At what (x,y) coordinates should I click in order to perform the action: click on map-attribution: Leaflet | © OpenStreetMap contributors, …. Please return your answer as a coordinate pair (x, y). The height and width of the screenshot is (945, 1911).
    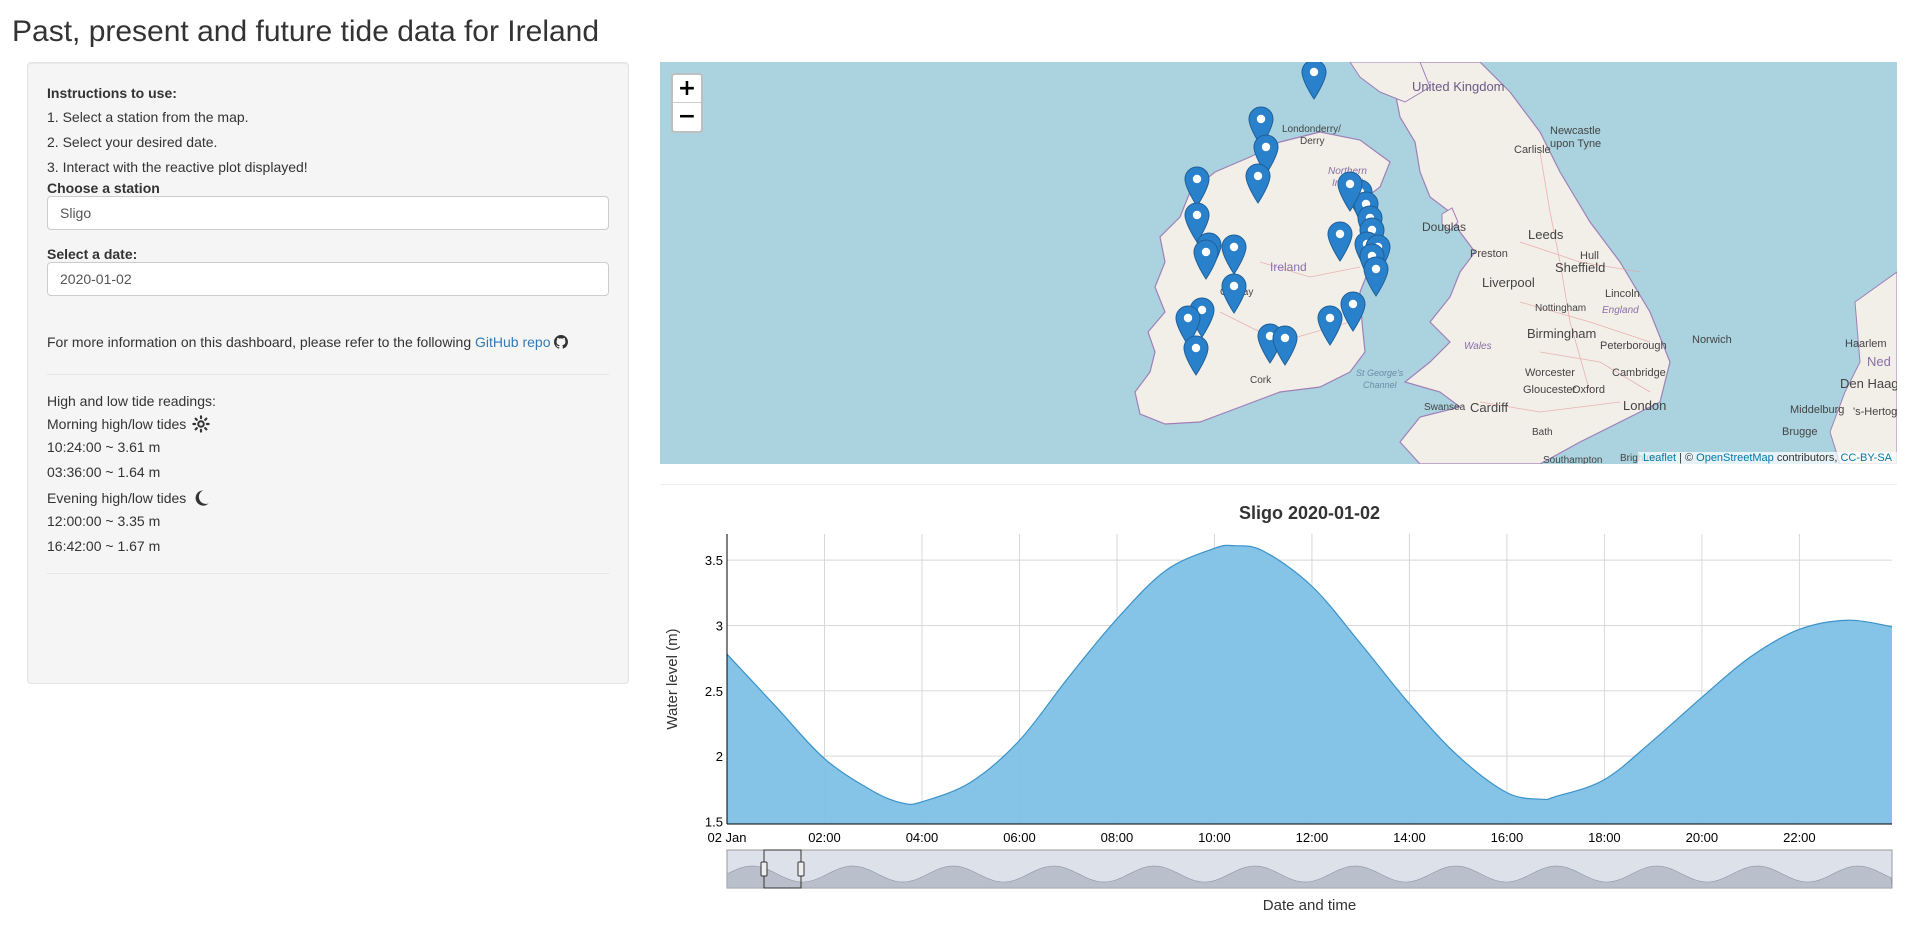
    Looking at the image, I should click on (1767, 458).